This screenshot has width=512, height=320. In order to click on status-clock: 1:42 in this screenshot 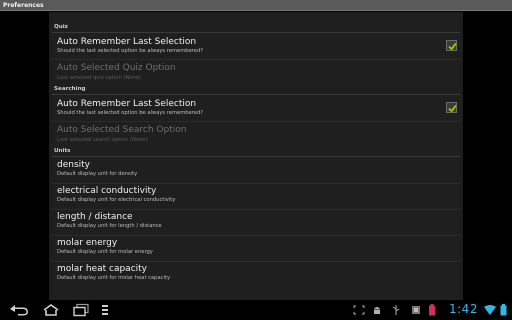, I will do `click(463, 309)`.